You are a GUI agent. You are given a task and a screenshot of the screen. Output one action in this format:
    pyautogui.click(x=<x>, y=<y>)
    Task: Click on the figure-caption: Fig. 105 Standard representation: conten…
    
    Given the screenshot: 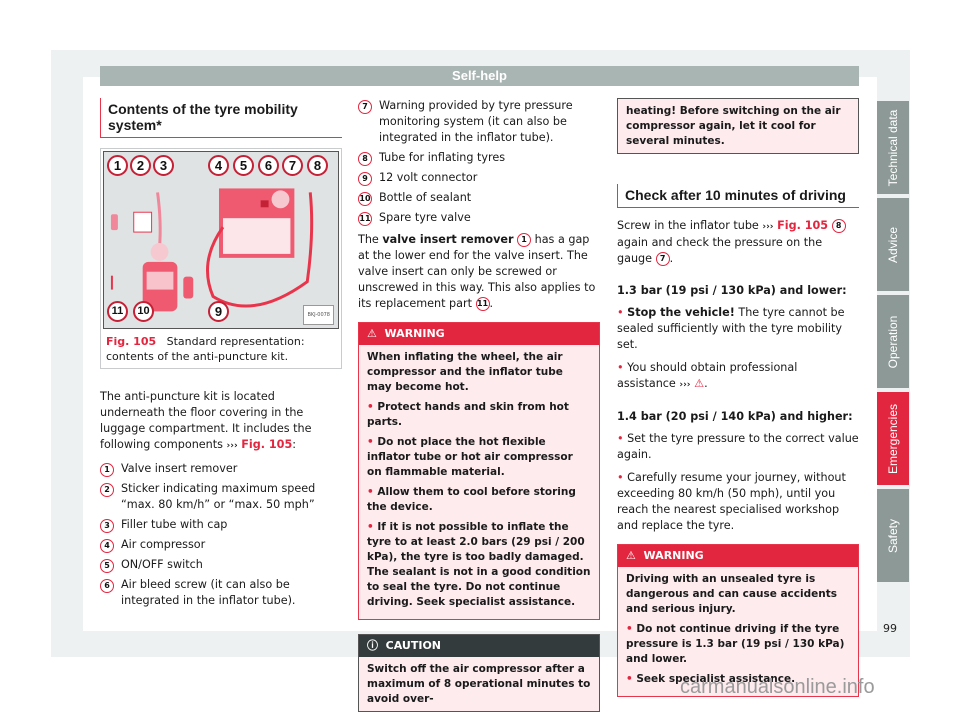 What is the action you would take?
    pyautogui.click(x=221, y=349)
    